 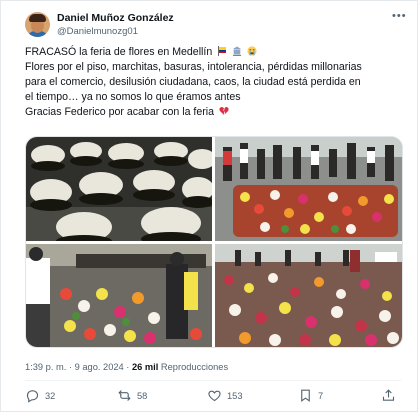 I want to click on photo-flowers-ground, so click(x=119, y=295).